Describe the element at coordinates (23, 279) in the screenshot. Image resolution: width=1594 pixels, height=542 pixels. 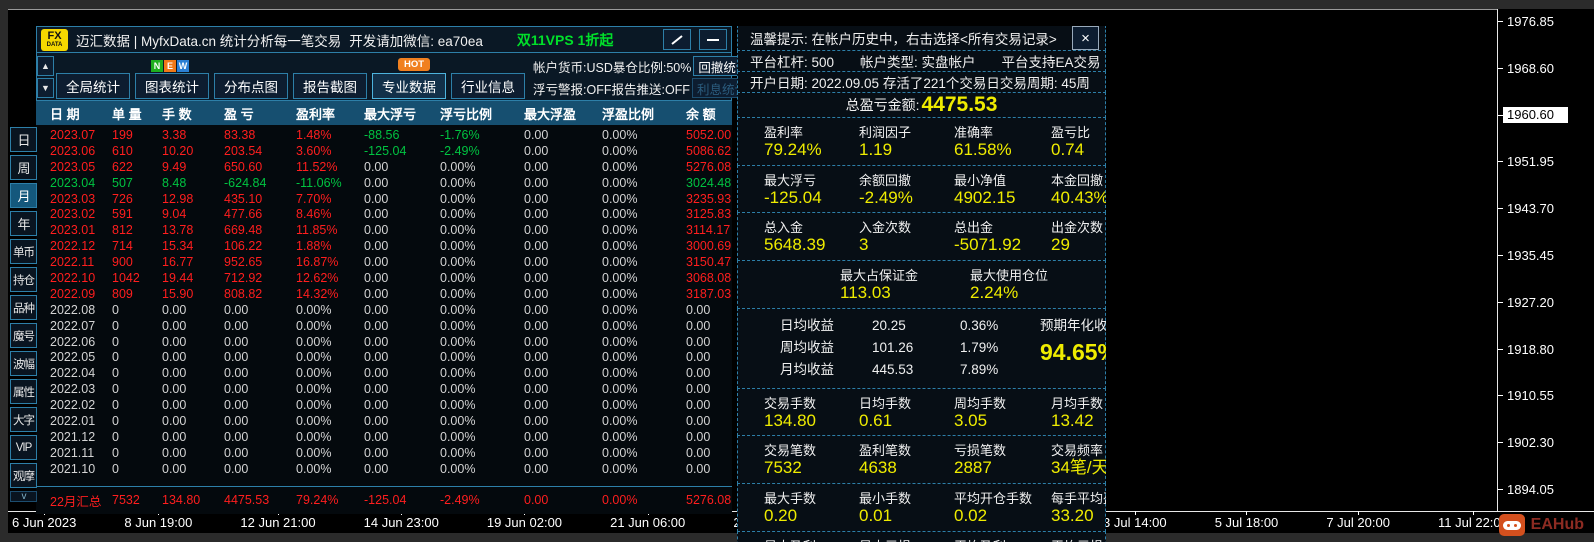
I see `sidebar-item-持仓: 持仓` at that location.